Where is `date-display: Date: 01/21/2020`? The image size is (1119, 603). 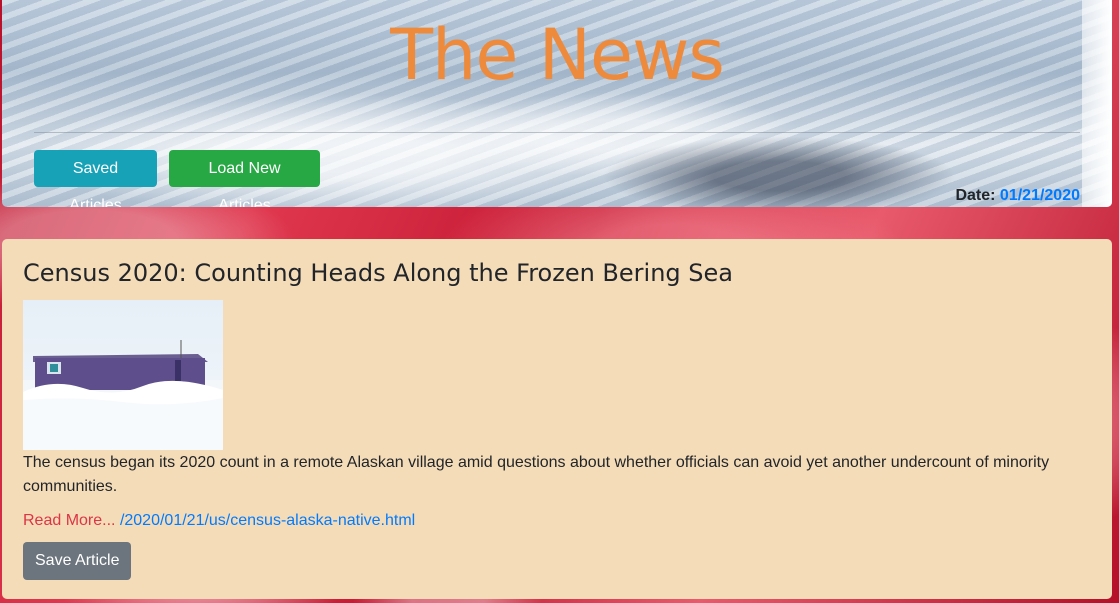 date-display: Date: 01/21/2020 is located at coordinates (1017, 196).